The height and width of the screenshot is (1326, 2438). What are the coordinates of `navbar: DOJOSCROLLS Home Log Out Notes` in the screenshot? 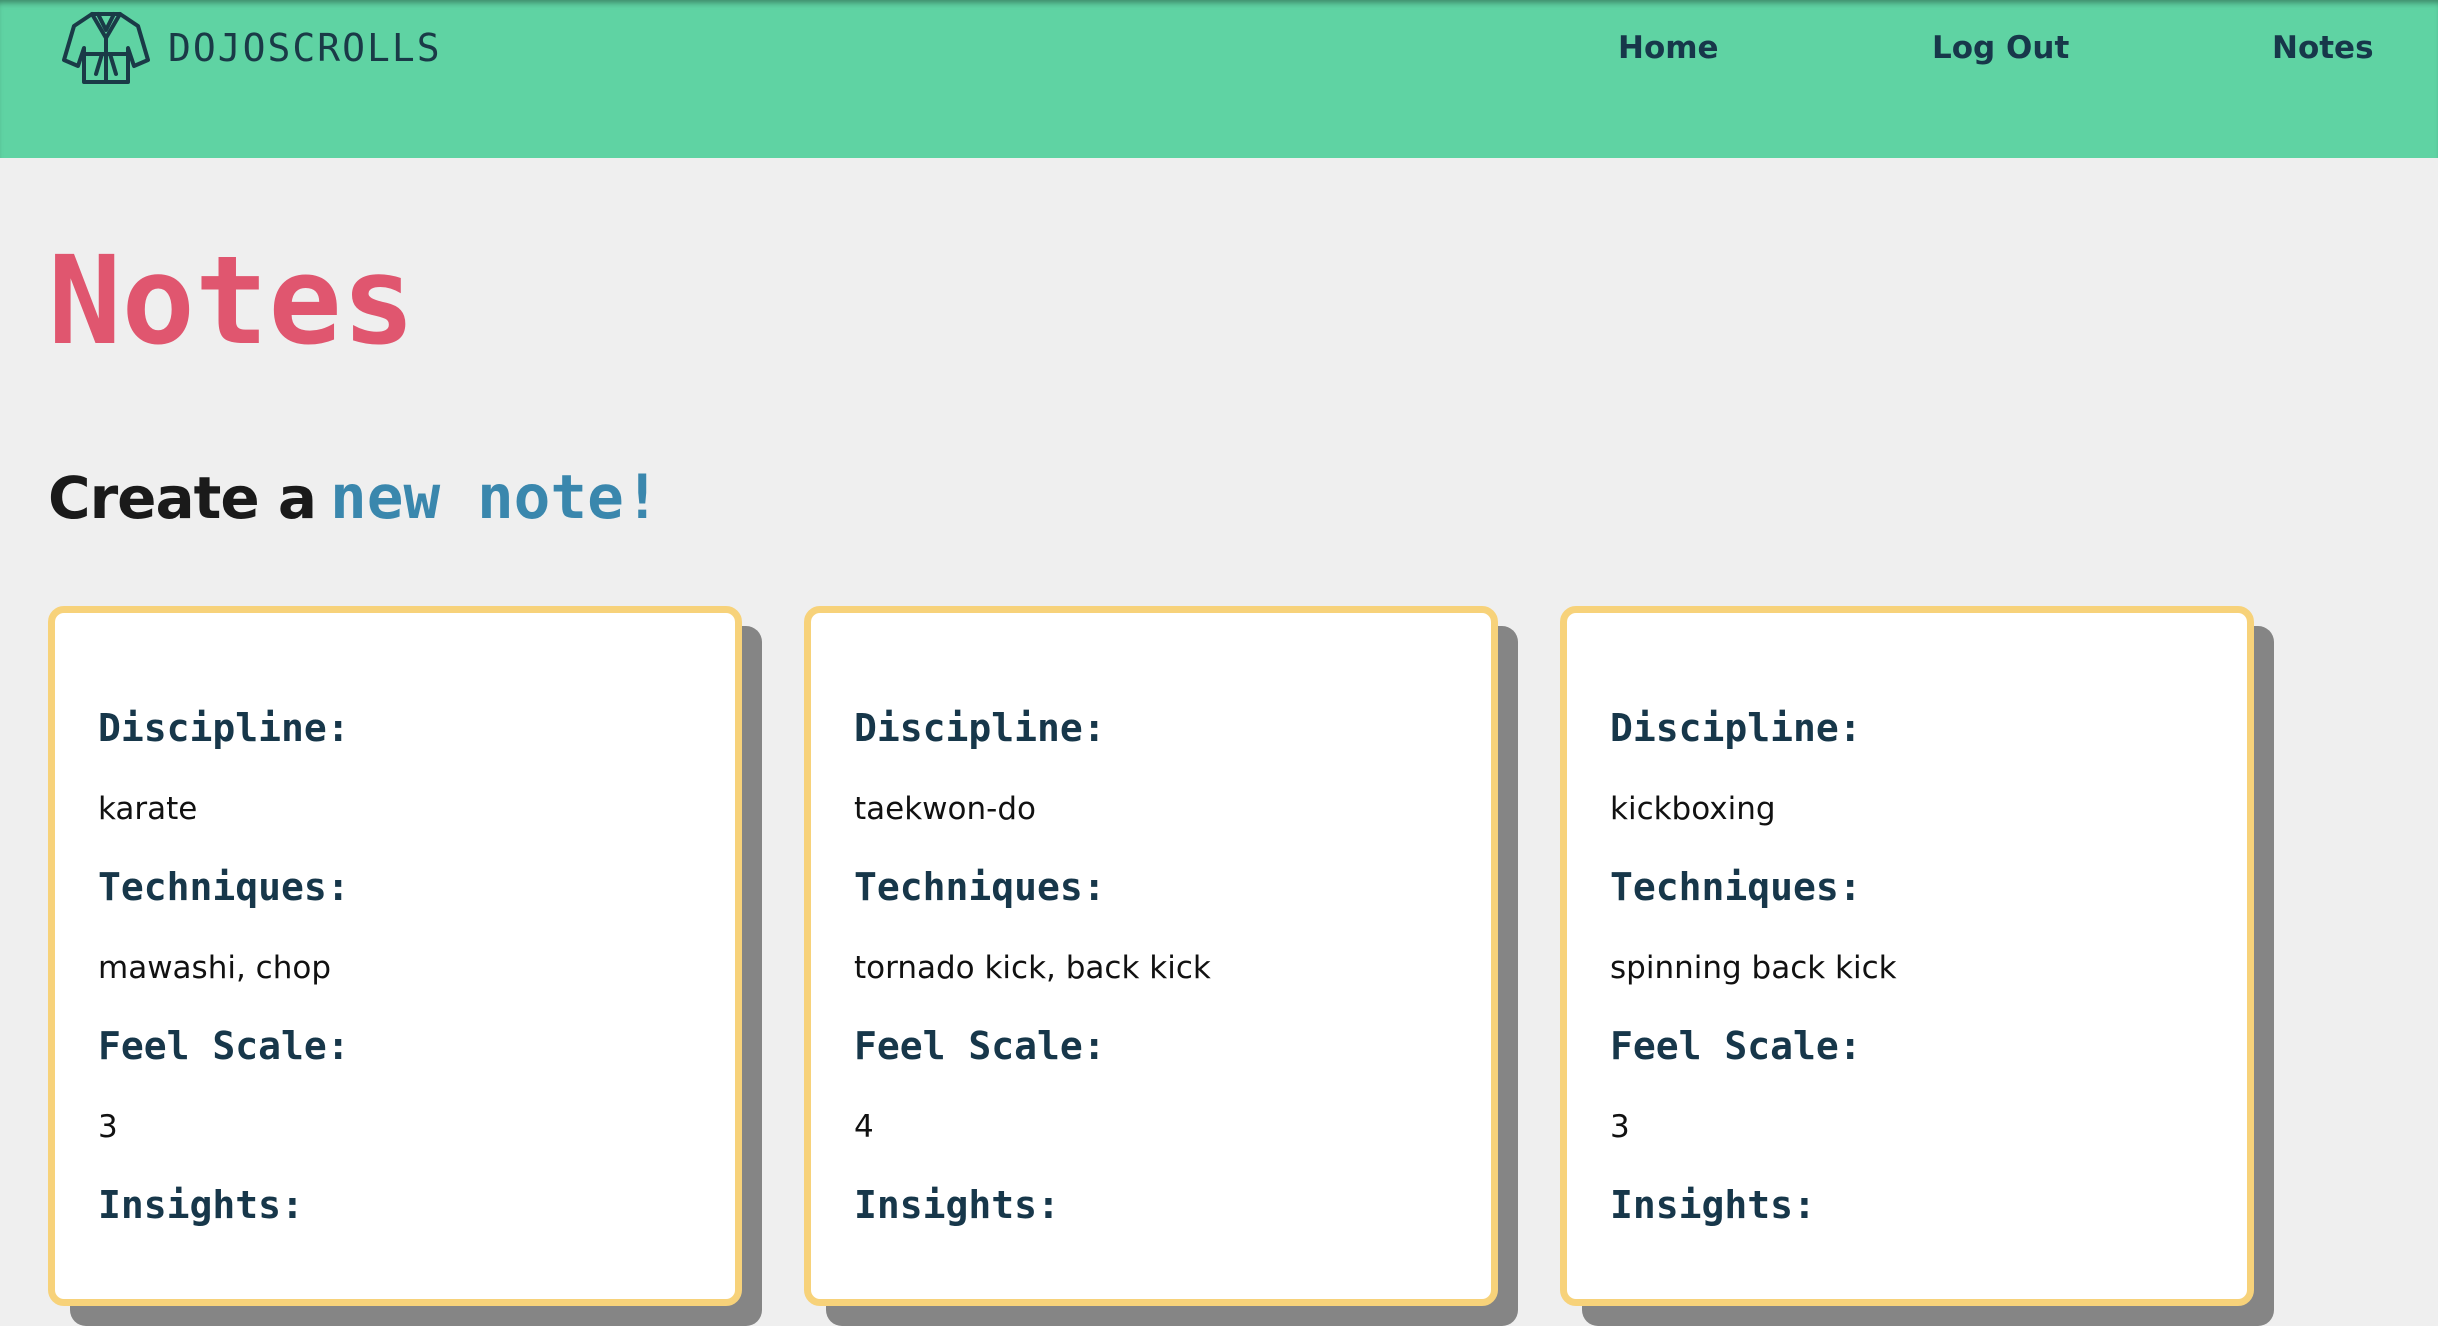 It's located at (1219, 79).